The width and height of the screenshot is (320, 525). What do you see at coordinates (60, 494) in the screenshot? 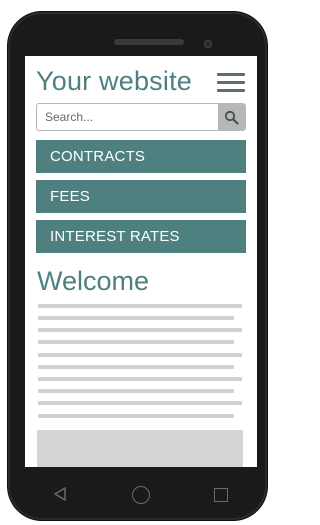
I see `back-icon` at bounding box center [60, 494].